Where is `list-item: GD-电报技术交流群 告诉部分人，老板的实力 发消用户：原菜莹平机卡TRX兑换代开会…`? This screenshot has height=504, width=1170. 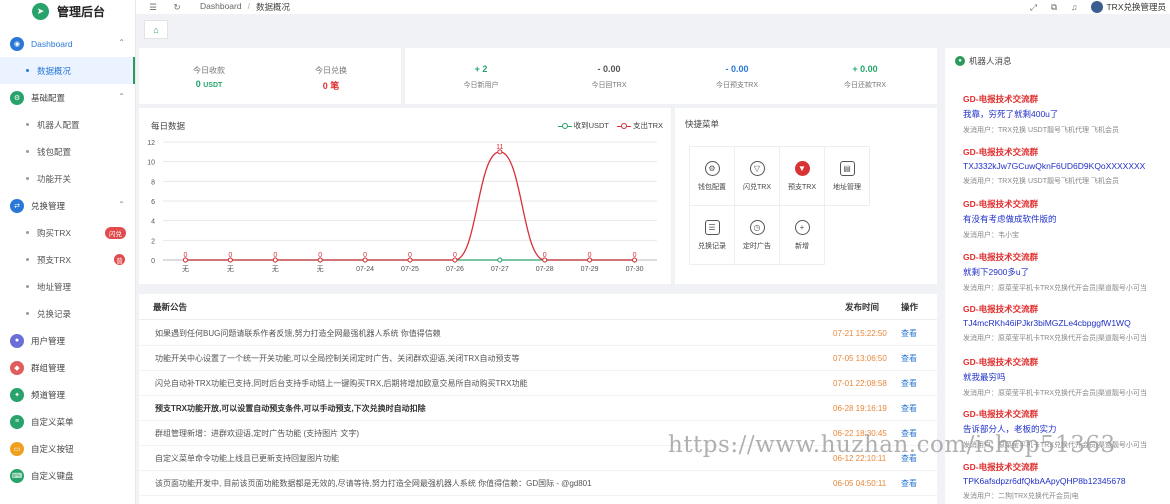 list-item: GD-电报技术交流群 告诉部分人，老板的实力 发消用户：原菜莹平机卡TRX兑换代开会… is located at coordinates (1066, 429).